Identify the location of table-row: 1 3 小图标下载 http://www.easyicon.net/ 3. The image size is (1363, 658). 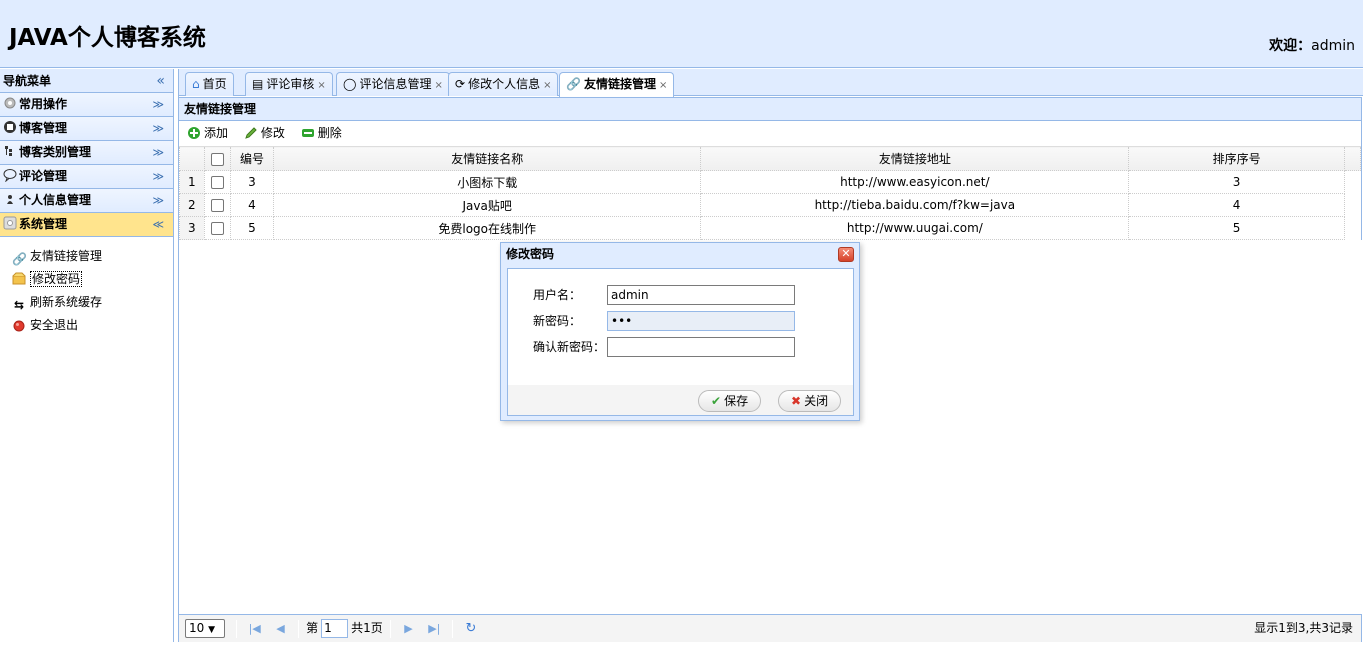
(770, 182).